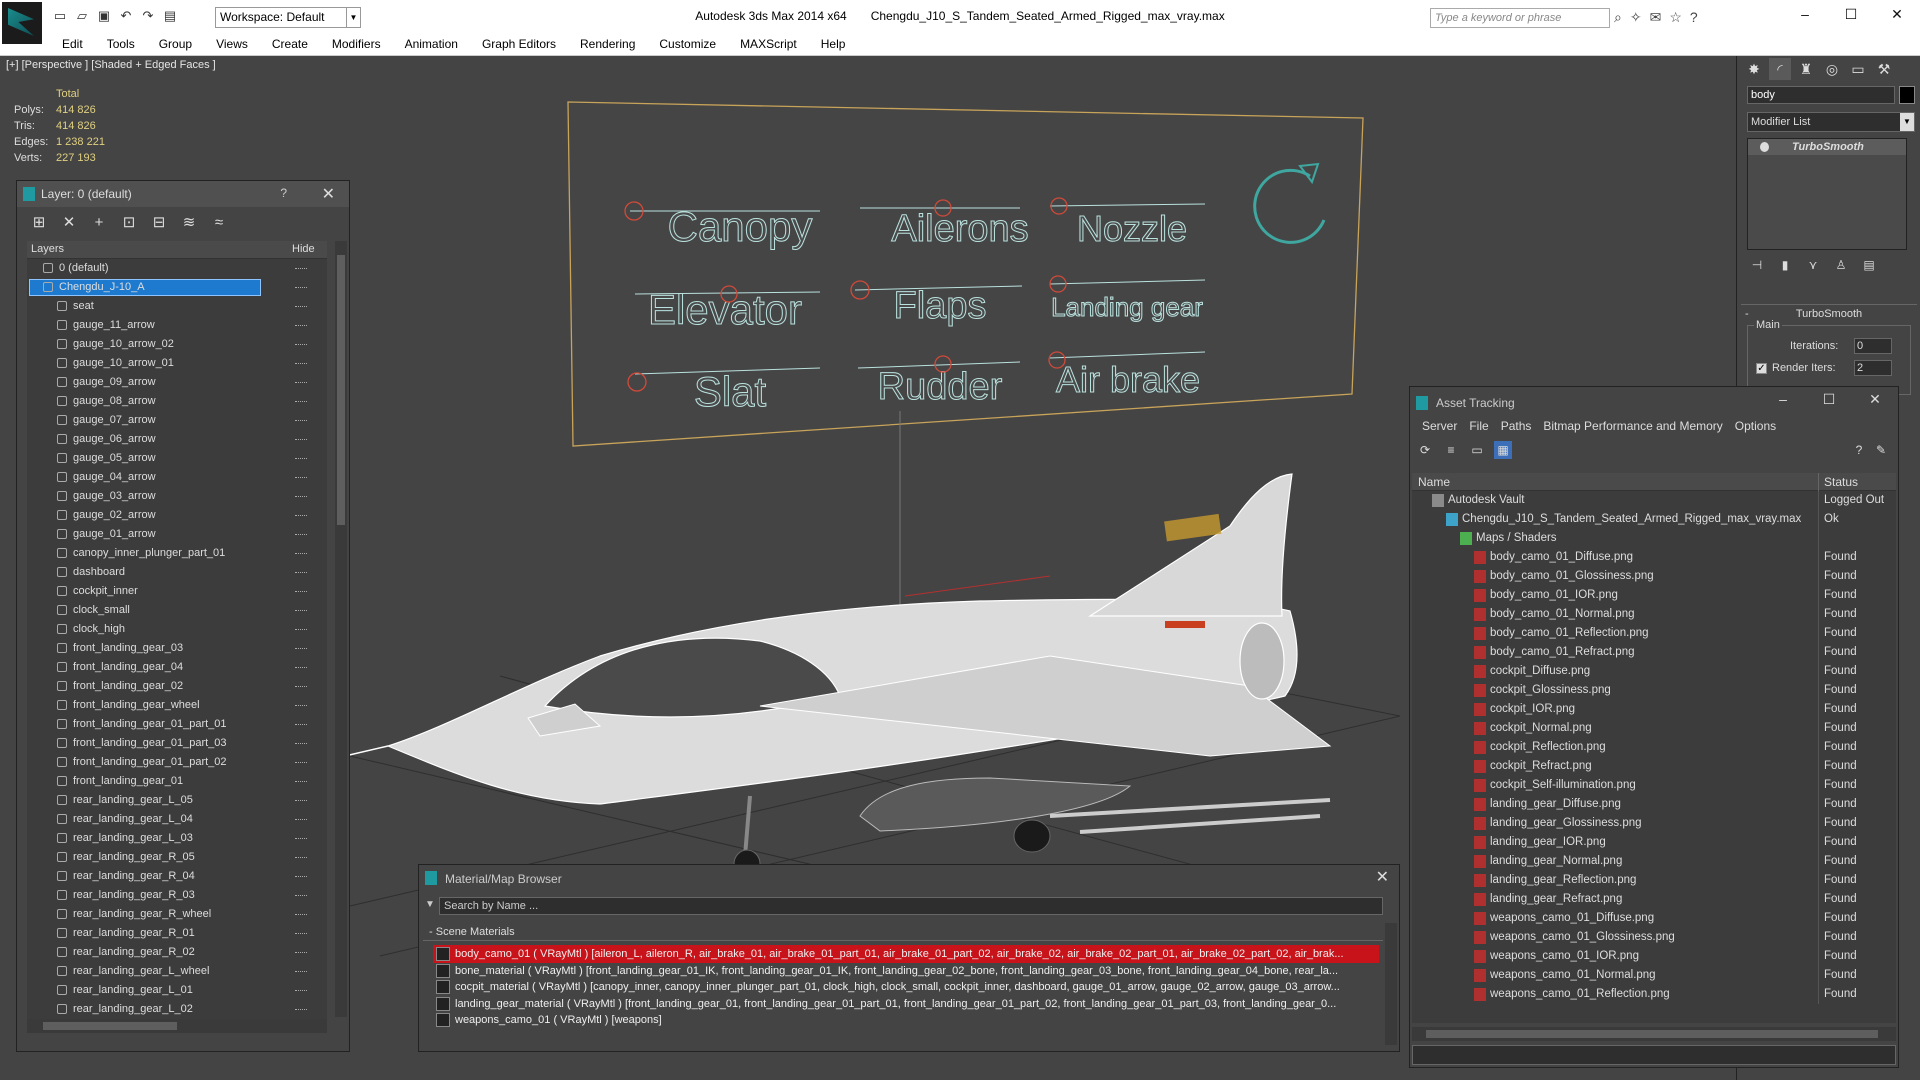 The height and width of the screenshot is (1080, 1920). I want to click on layer-row: rear_landing_gear_R_04, so click(177, 876).